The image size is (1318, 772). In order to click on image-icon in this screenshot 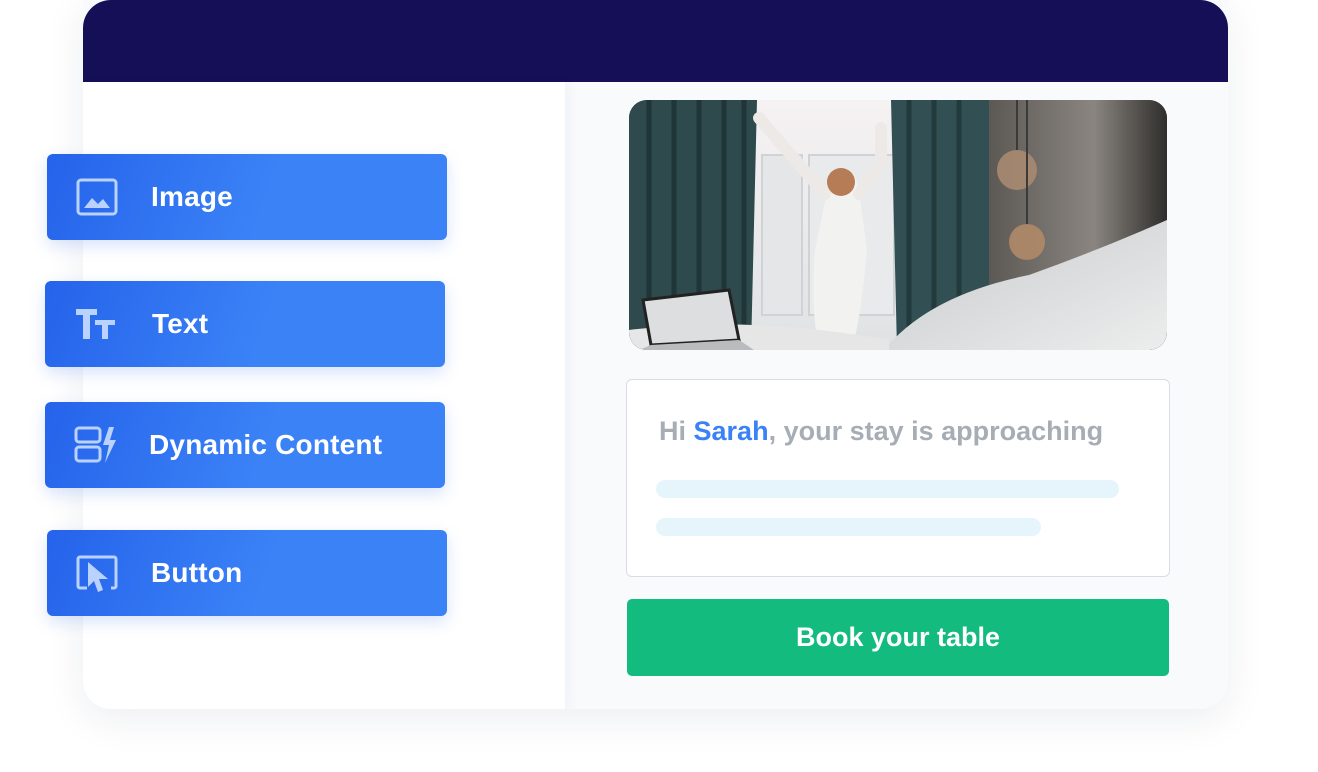, I will do `click(97, 197)`.